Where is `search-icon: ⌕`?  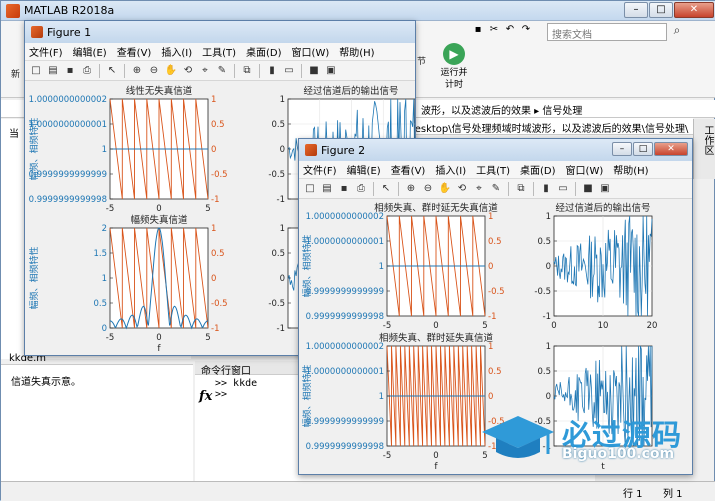 search-icon: ⌕ is located at coordinates (677, 32).